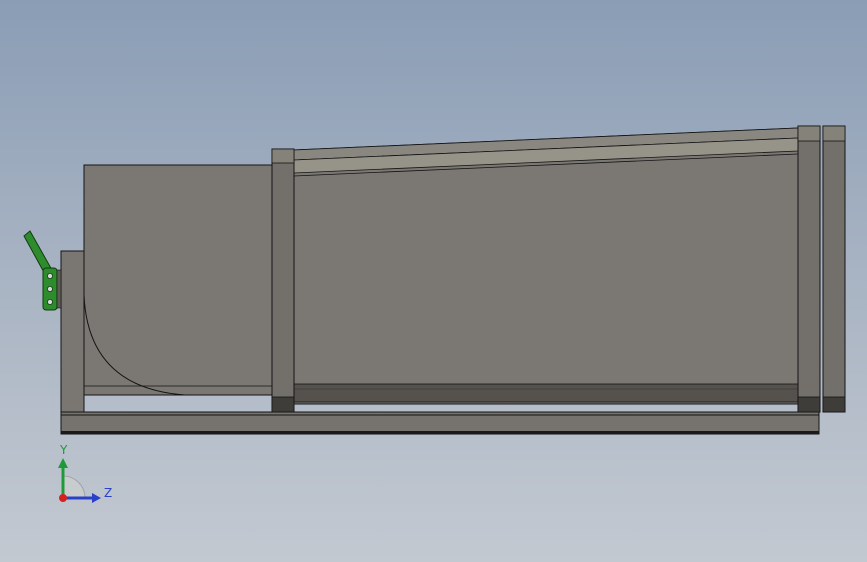 The height and width of the screenshot is (562, 867). What do you see at coordinates (809, 269) in the screenshot?
I see `flange-right-inner` at bounding box center [809, 269].